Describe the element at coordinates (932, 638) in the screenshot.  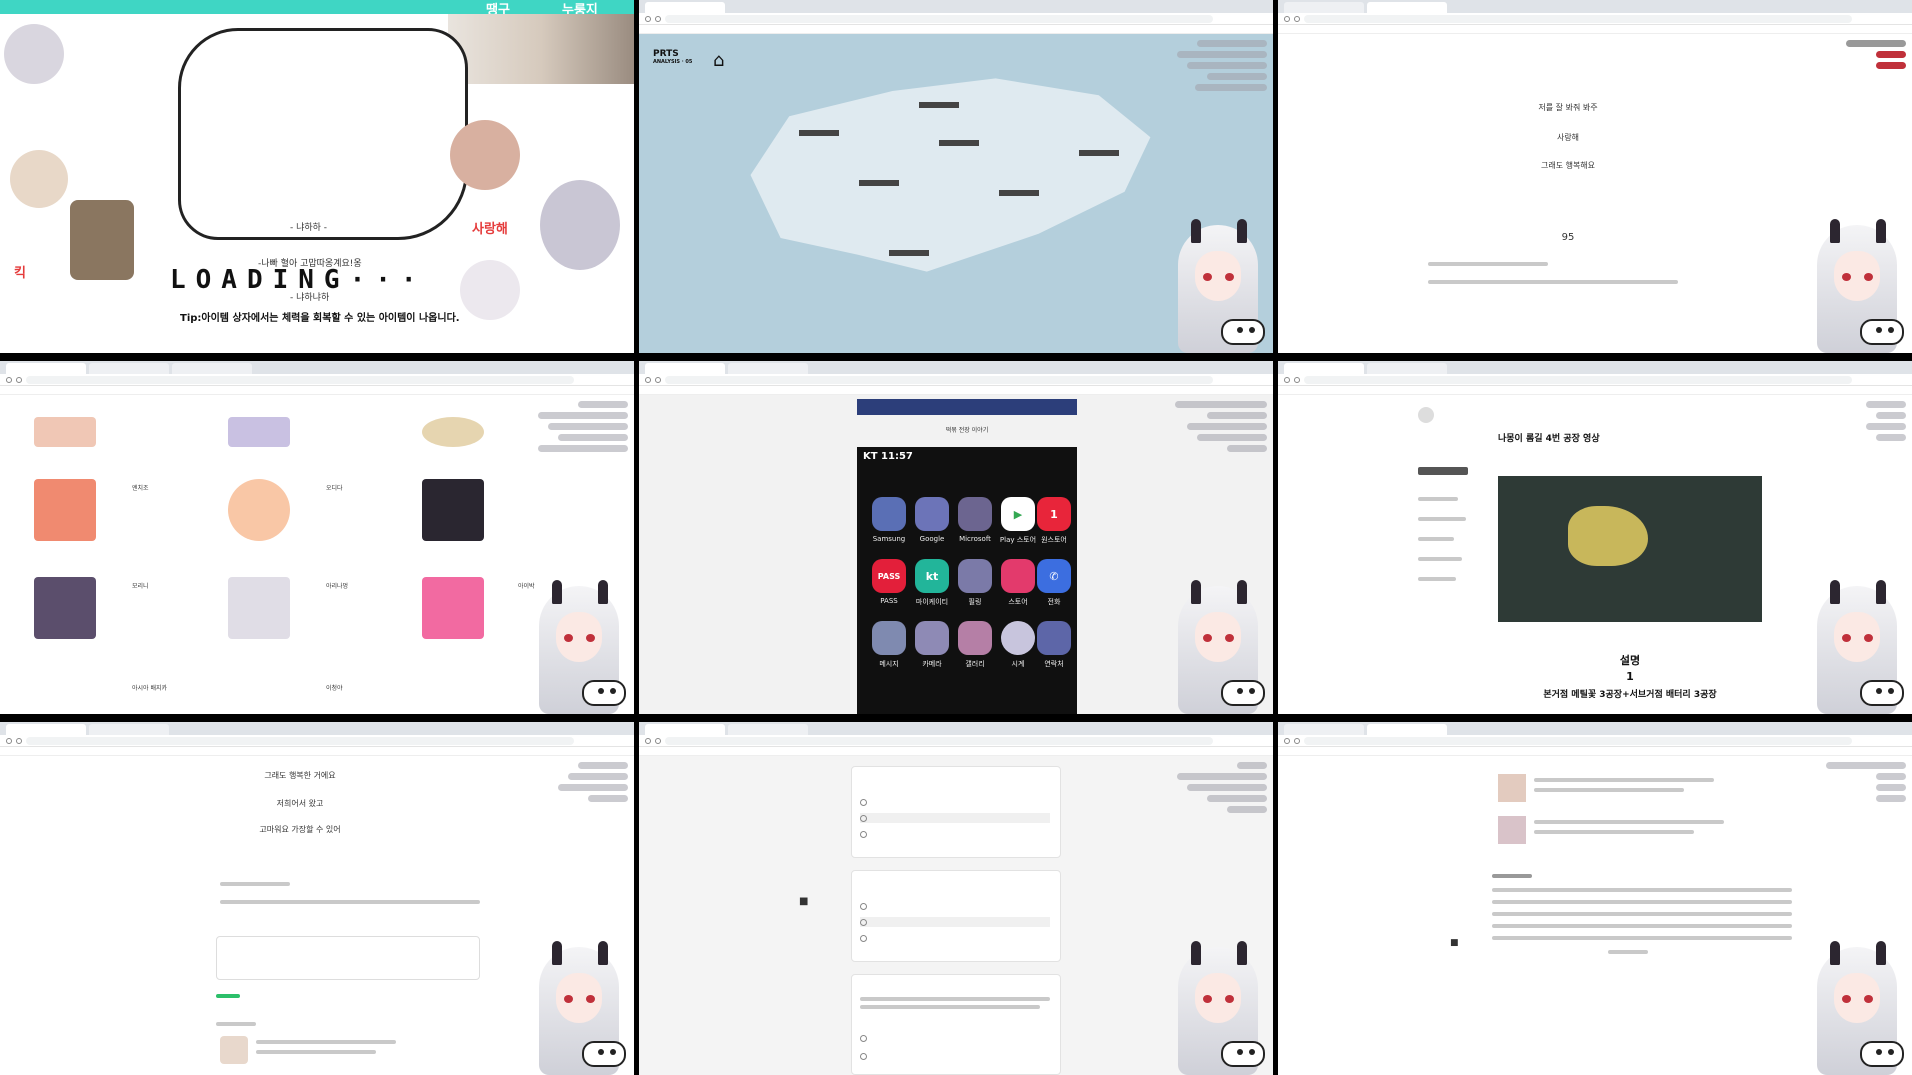
I see `camera-icon` at that location.